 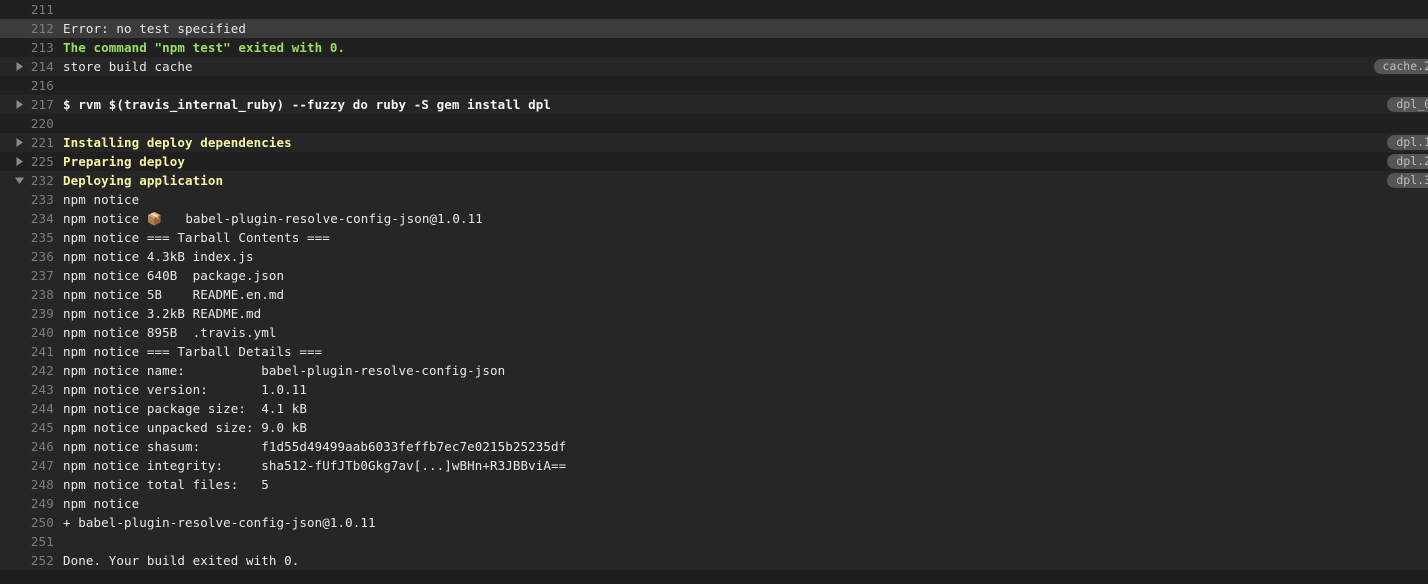 I want to click on fold-tag-badge: dpl.3, so click(x=1407, y=180).